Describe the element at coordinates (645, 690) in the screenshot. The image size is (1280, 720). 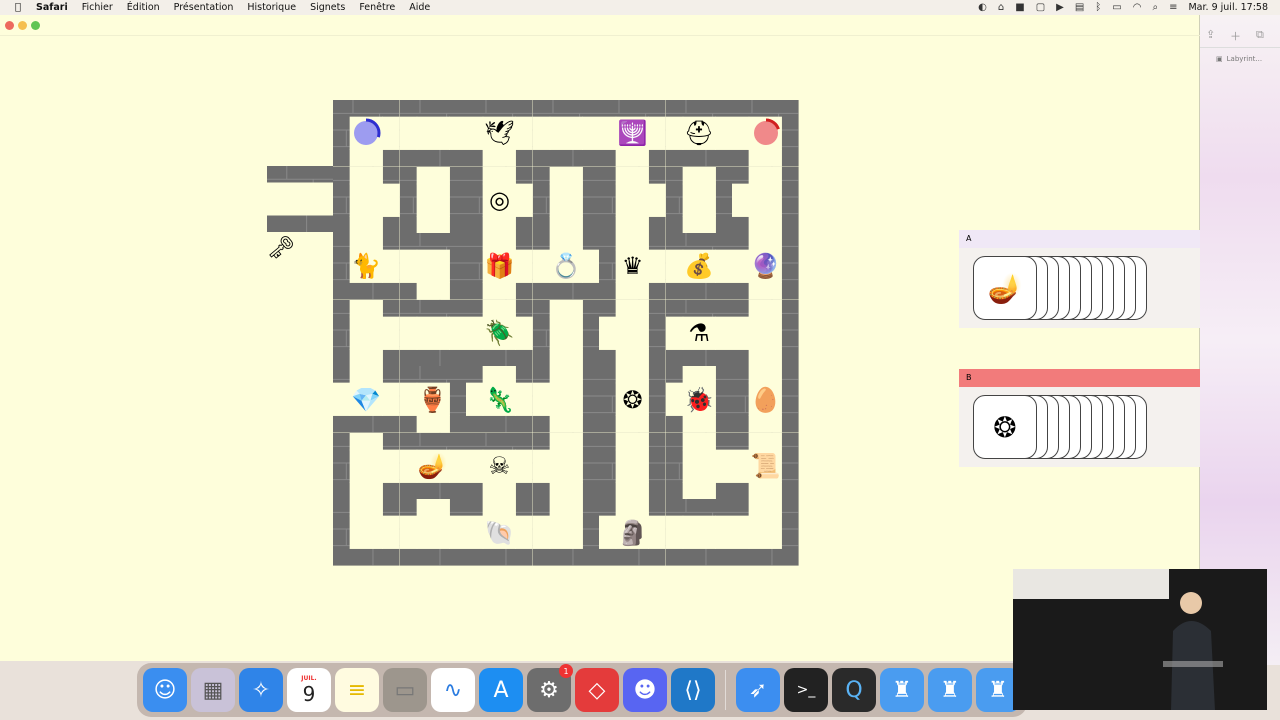
I see `discord-icon: ☻` at that location.